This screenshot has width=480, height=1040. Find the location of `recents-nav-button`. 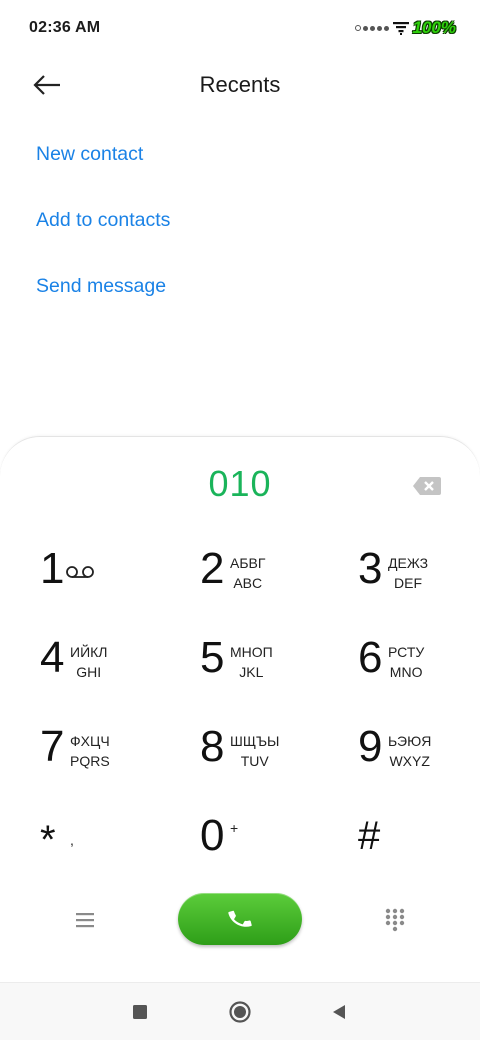

recents-nav-button is located at coordinates (140, 1012).